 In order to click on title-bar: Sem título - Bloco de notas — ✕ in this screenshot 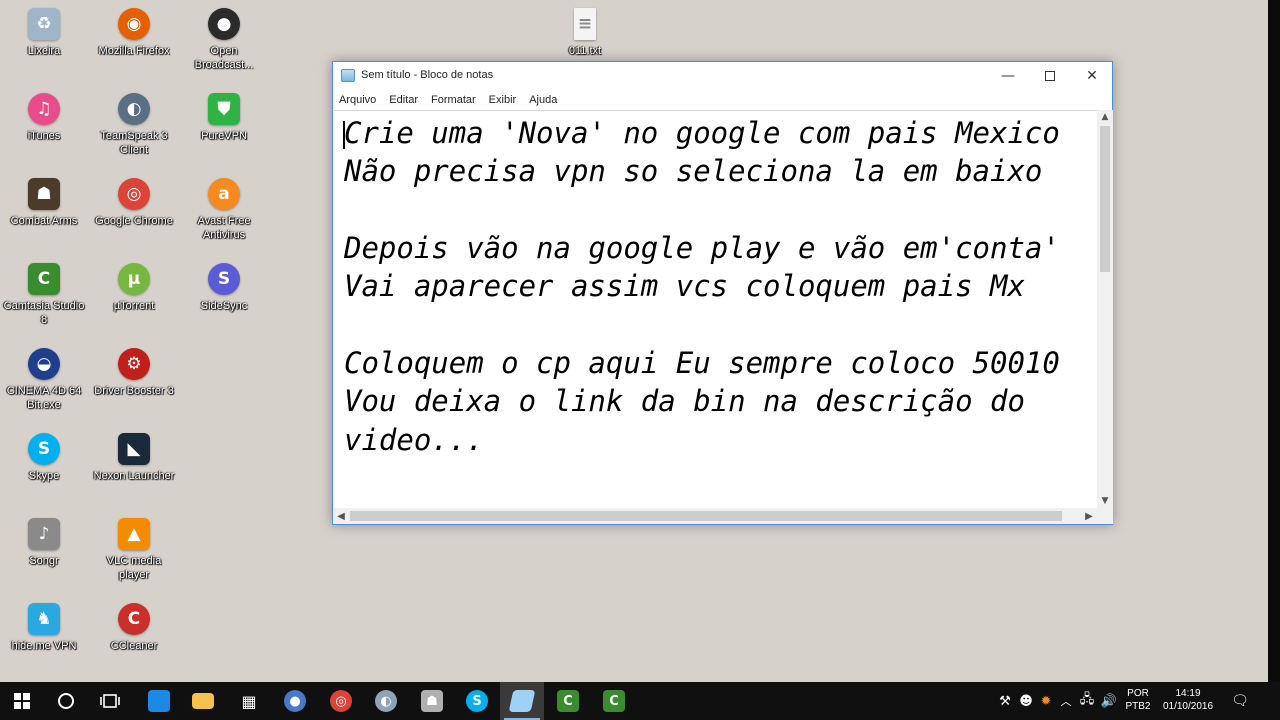, I will do `click(722, 76)`.